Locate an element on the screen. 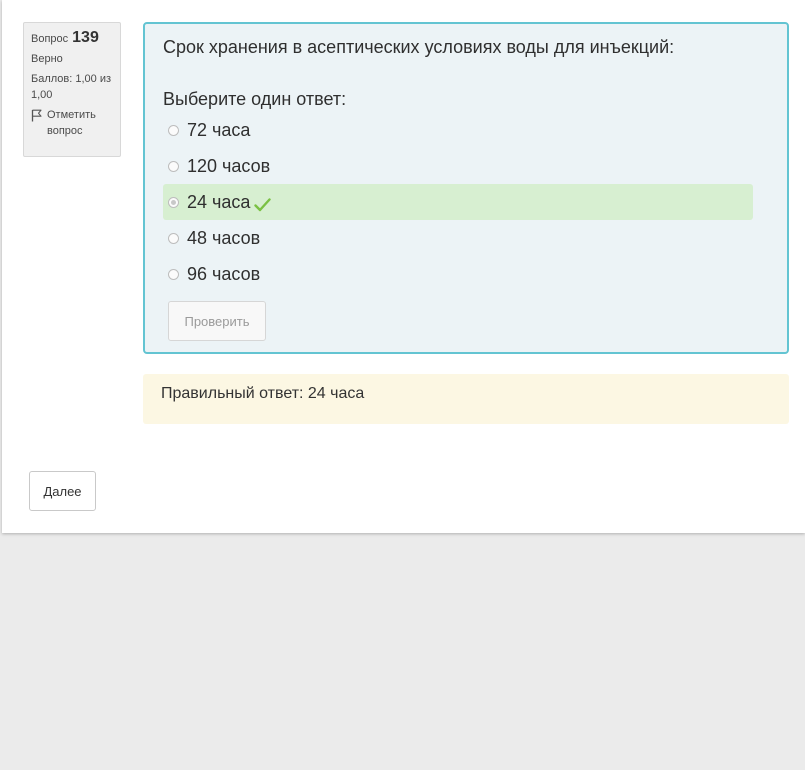 This screenshot has height=770, width=805. answer-option-label: 72 часа is located at coordinates (219, 129).